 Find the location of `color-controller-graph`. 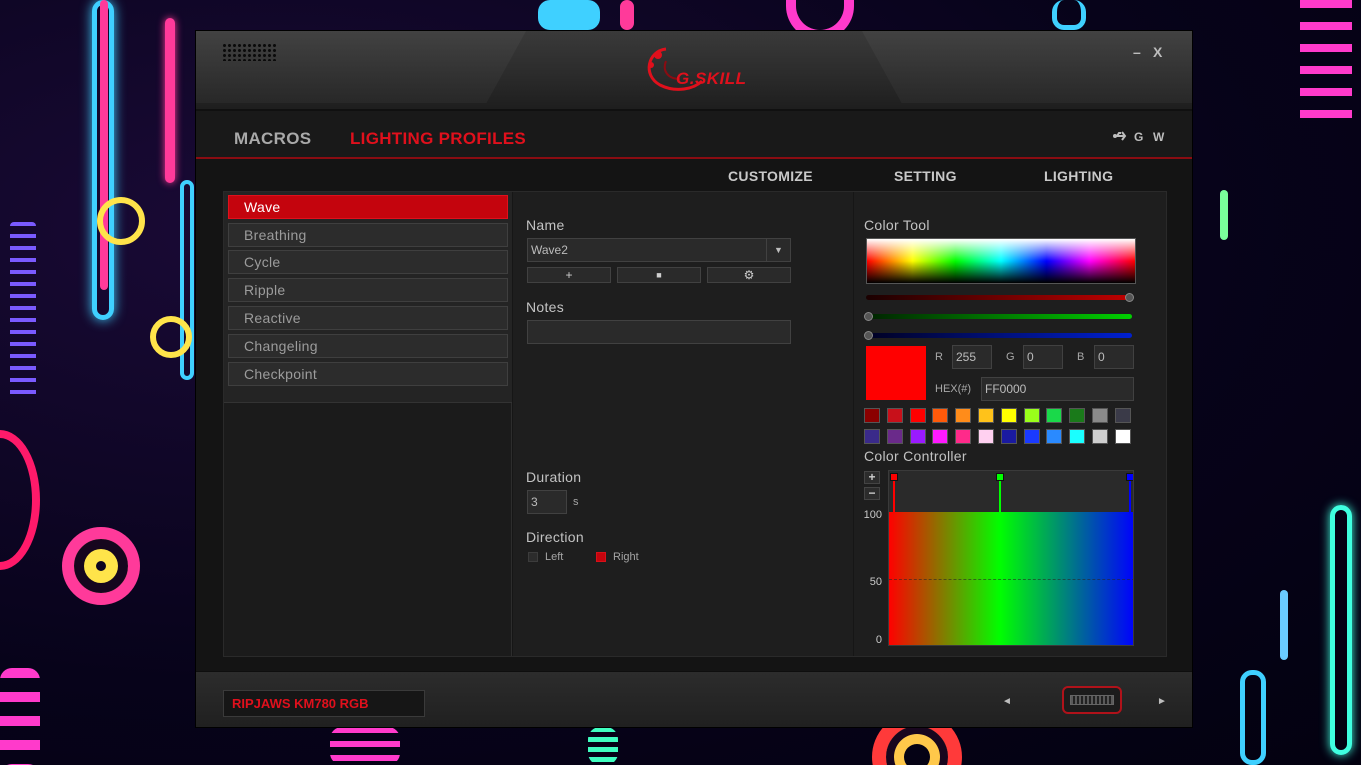

color-controller-graph is located at coordinates (1011, 558).